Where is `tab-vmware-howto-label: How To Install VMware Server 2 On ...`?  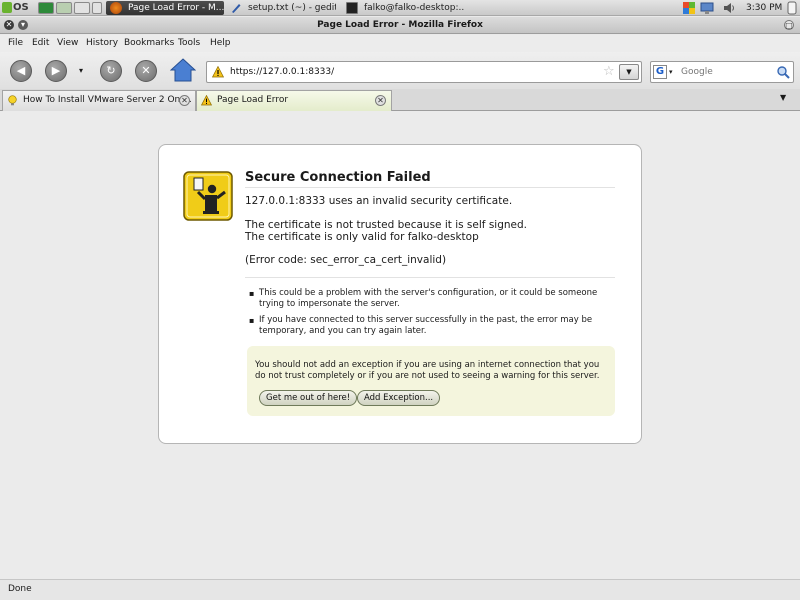 tab-vmware-howto-label: How To Install VMware Server 2 On ... is located at coordinates (107, 100).